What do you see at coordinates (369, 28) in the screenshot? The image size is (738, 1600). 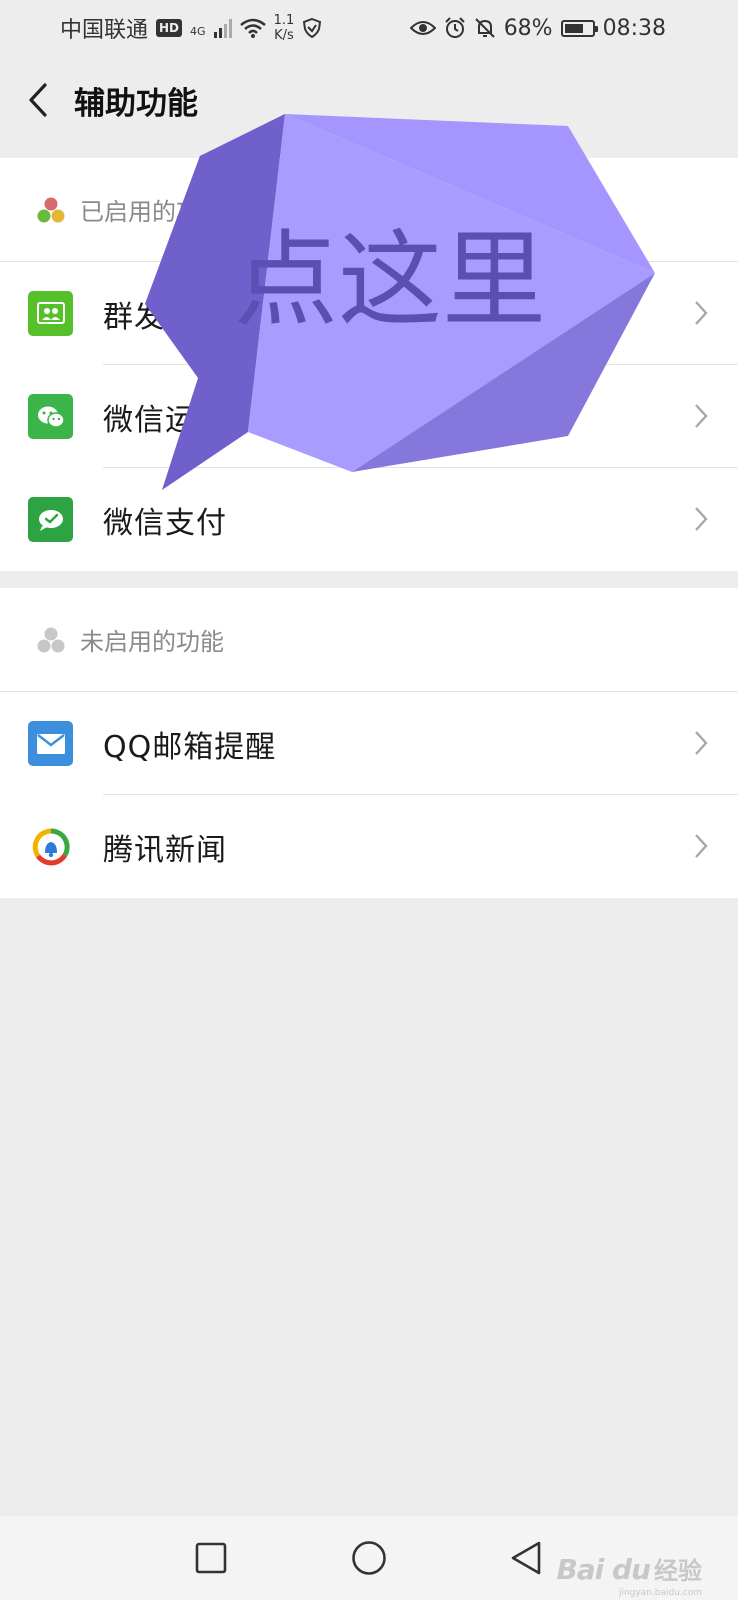 I see `status-bar: 中国联通 HD 4G 1.1 K/s 68% 08:38` at bounding box center [369, 28].